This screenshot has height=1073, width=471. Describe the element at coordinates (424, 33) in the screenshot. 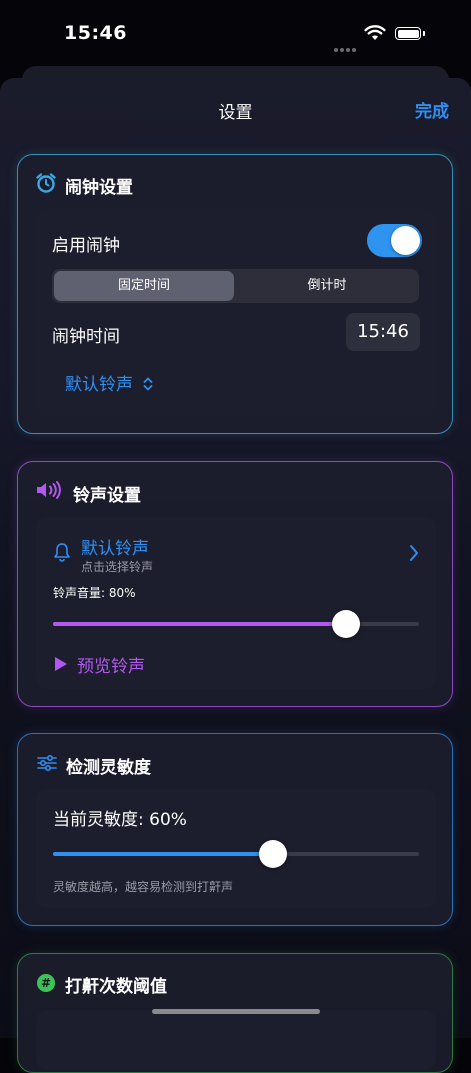

I see `battery-tip` at that location.